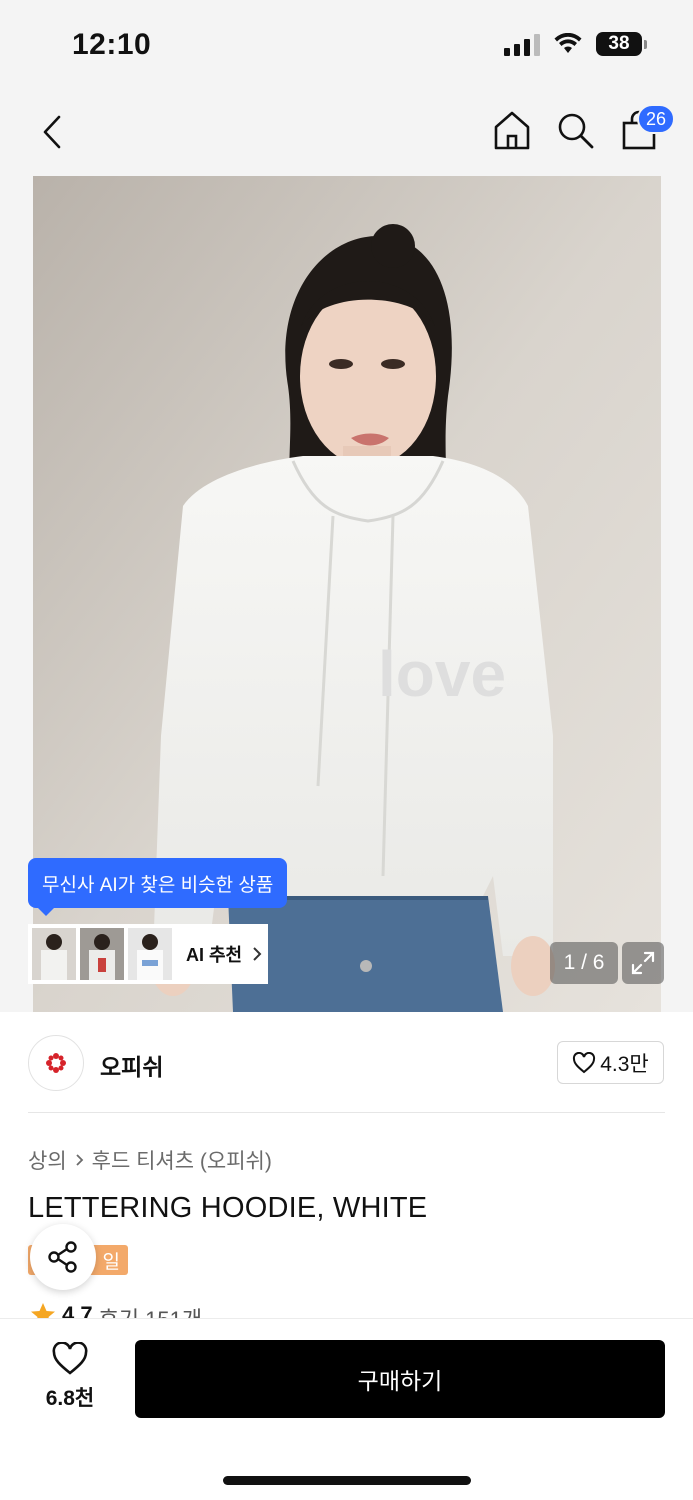 The width and height of the screenshot is (693, 1500). What do you see at coordinates (346, 1112) in the screenshot?
I see `divider` at bounding box center [346, 1112].